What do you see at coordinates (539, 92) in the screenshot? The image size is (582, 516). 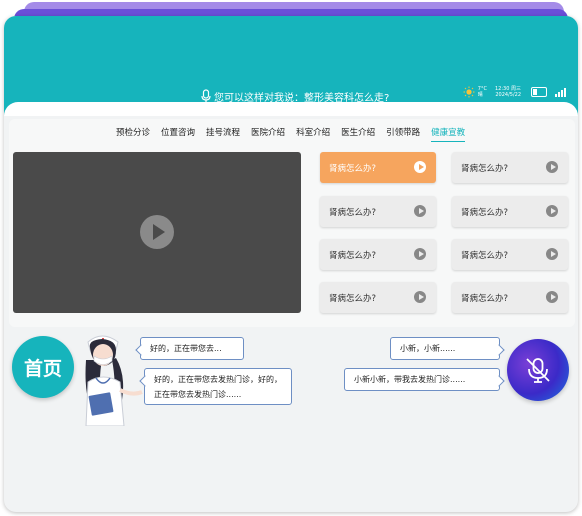 I see `battery-icon` at bounding box center [539, 92].